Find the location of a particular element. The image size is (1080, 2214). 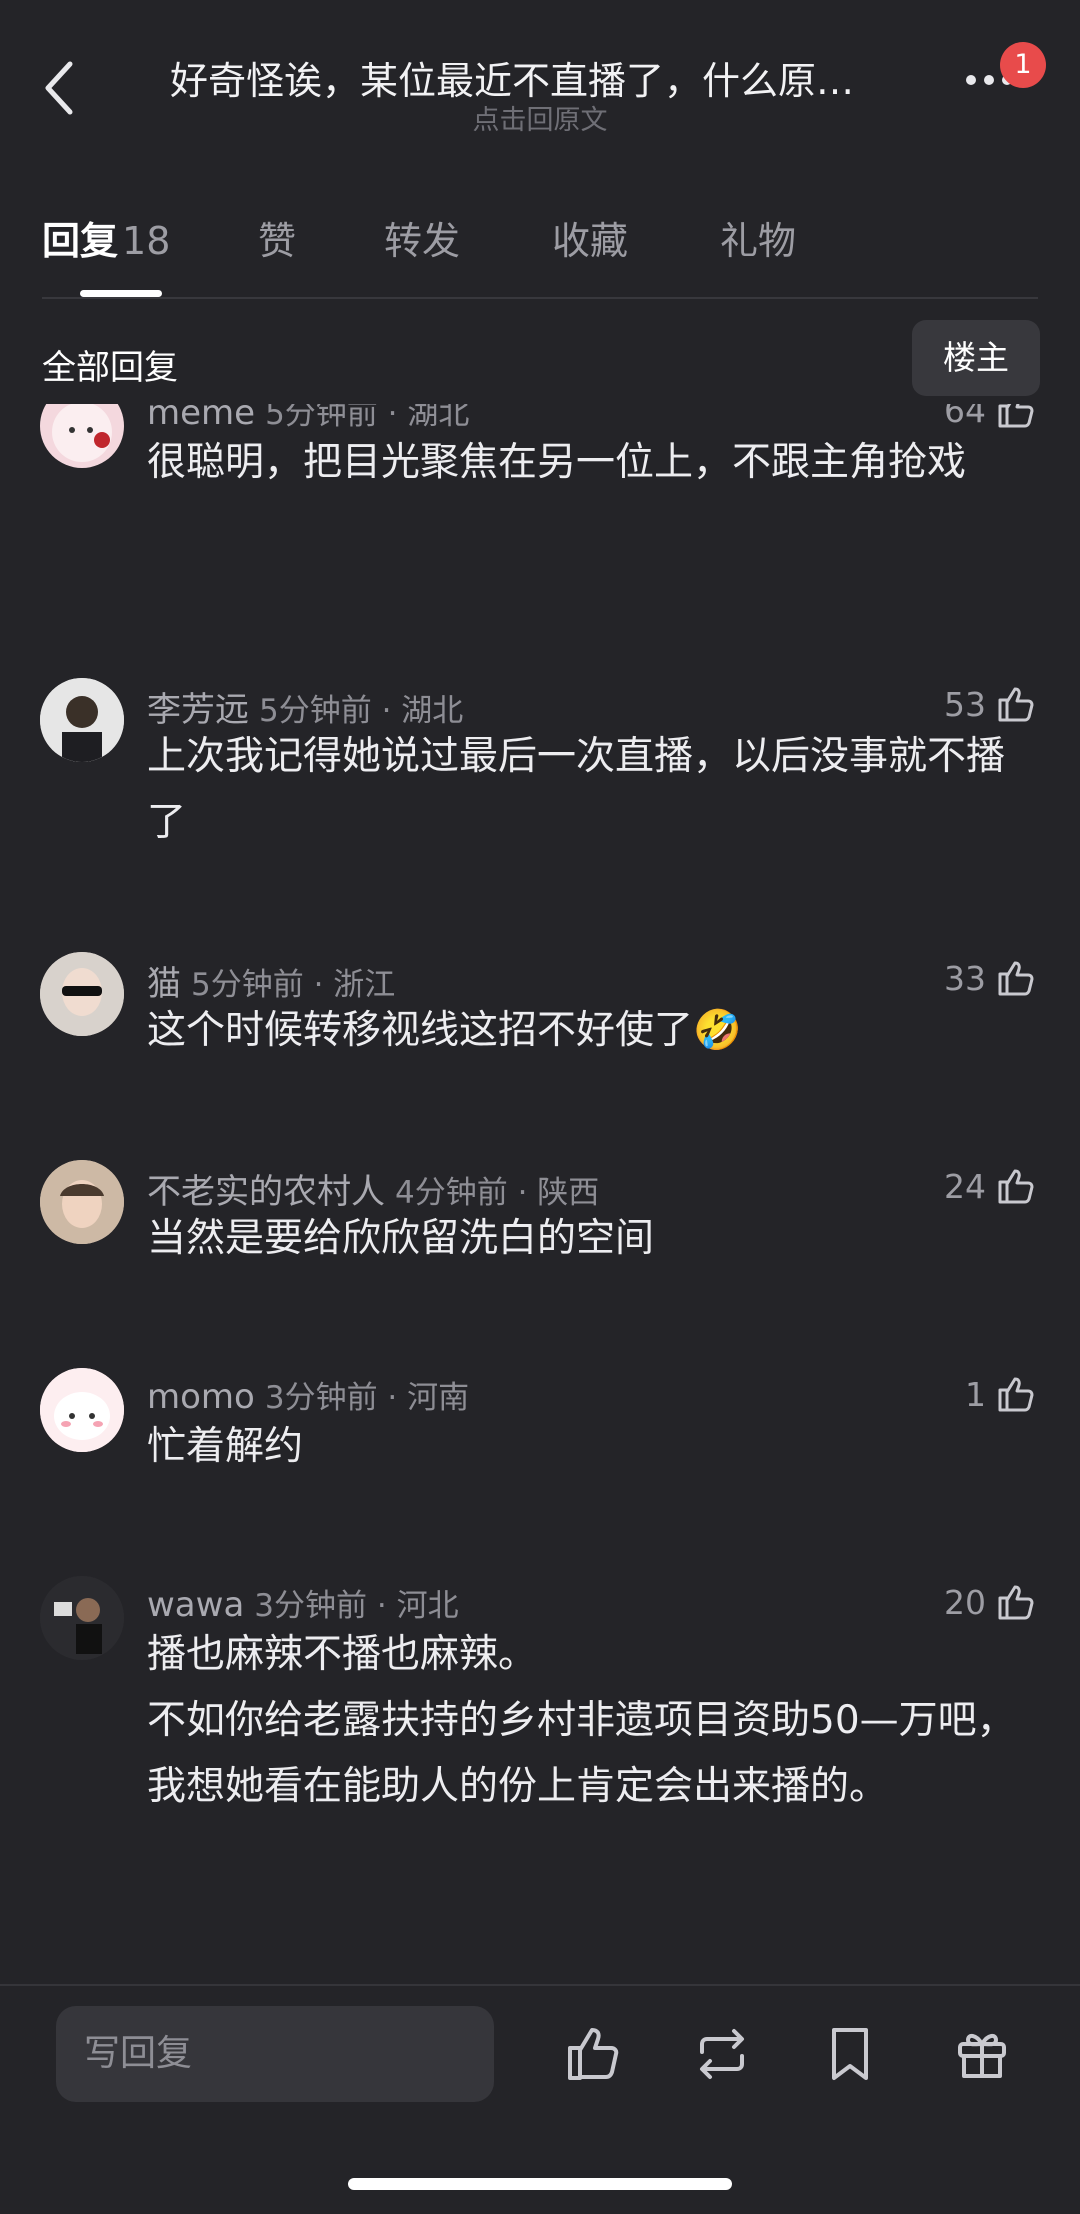

like-control: 64 is located at coordinates (991, 418).